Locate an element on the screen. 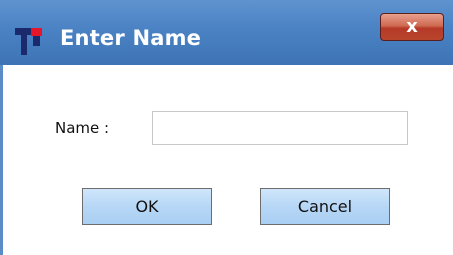 The height and width of the screenshot is (255, 453). close-icon: x is located at coordinates (412, 26).